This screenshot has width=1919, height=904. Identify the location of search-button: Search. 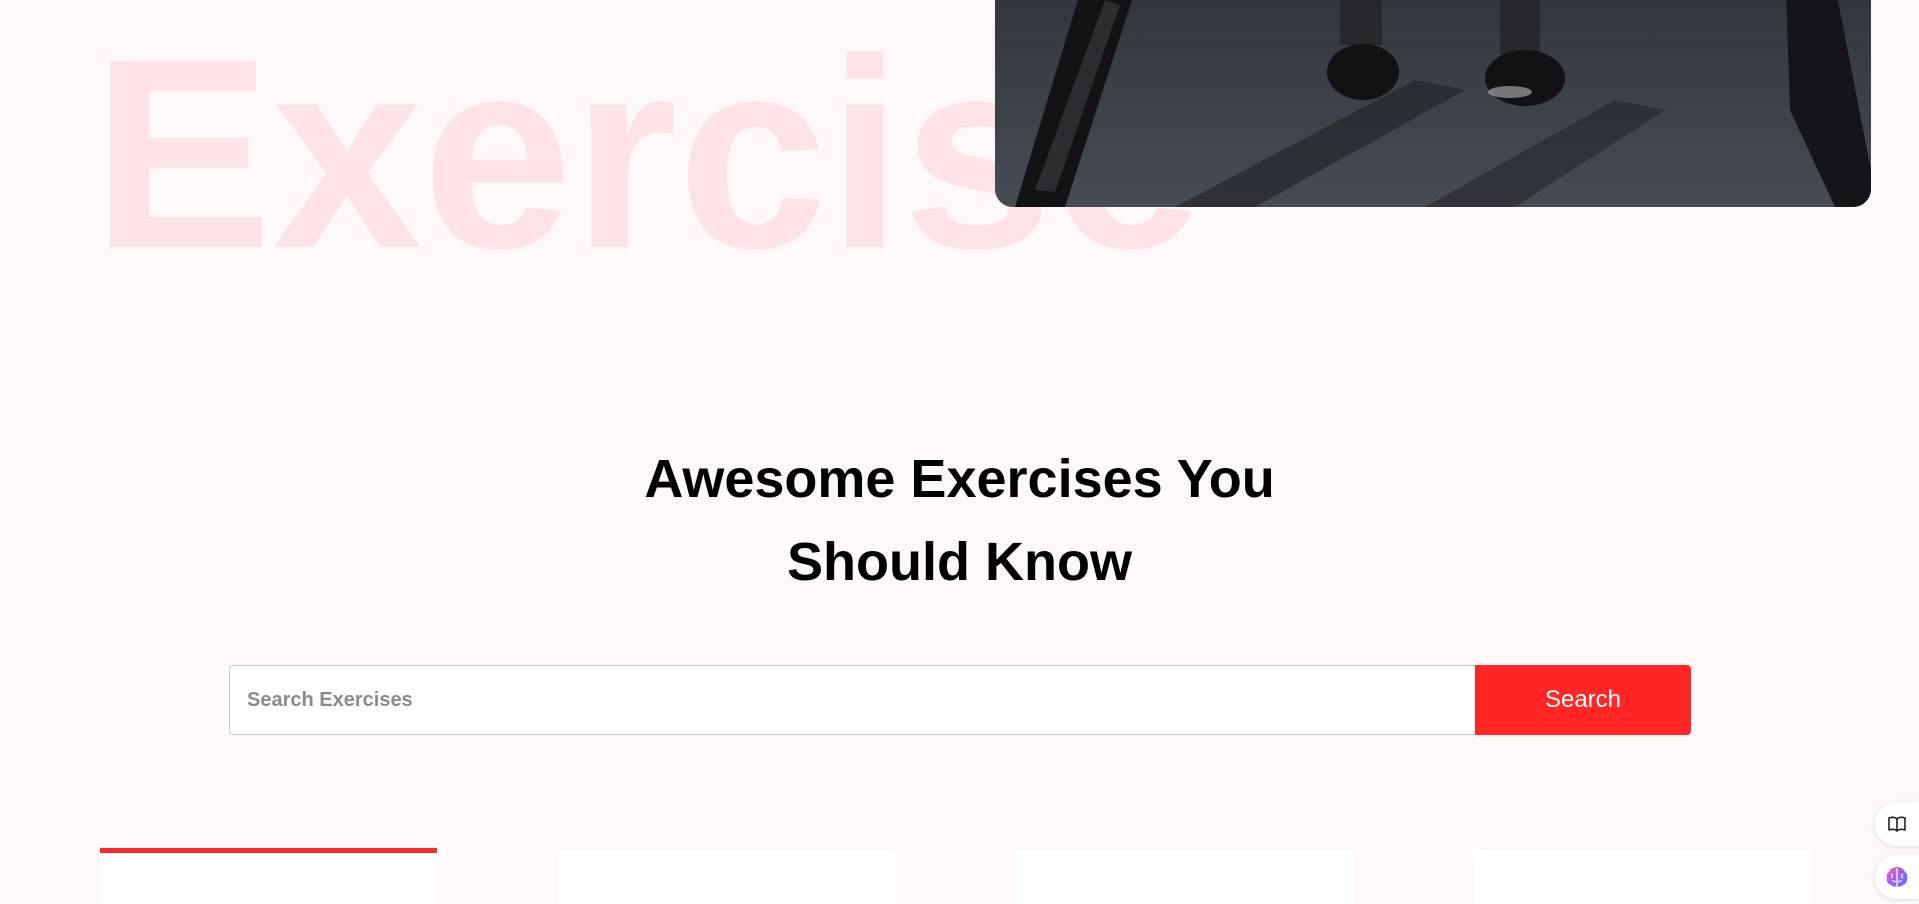
(1583, 700).